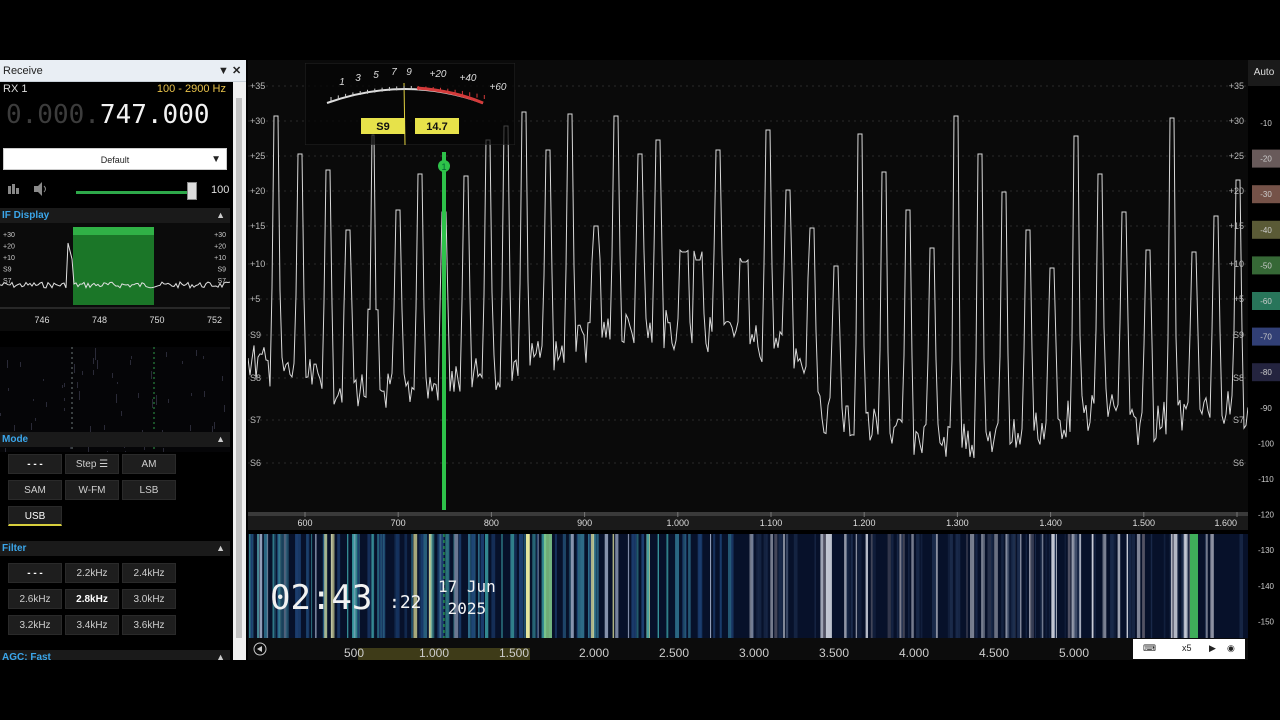  What do you see at coordinates (1074, 653) in the screenshot?
I see `waterfall-freq-label: 5.000` at bounding box center [1074, 653].